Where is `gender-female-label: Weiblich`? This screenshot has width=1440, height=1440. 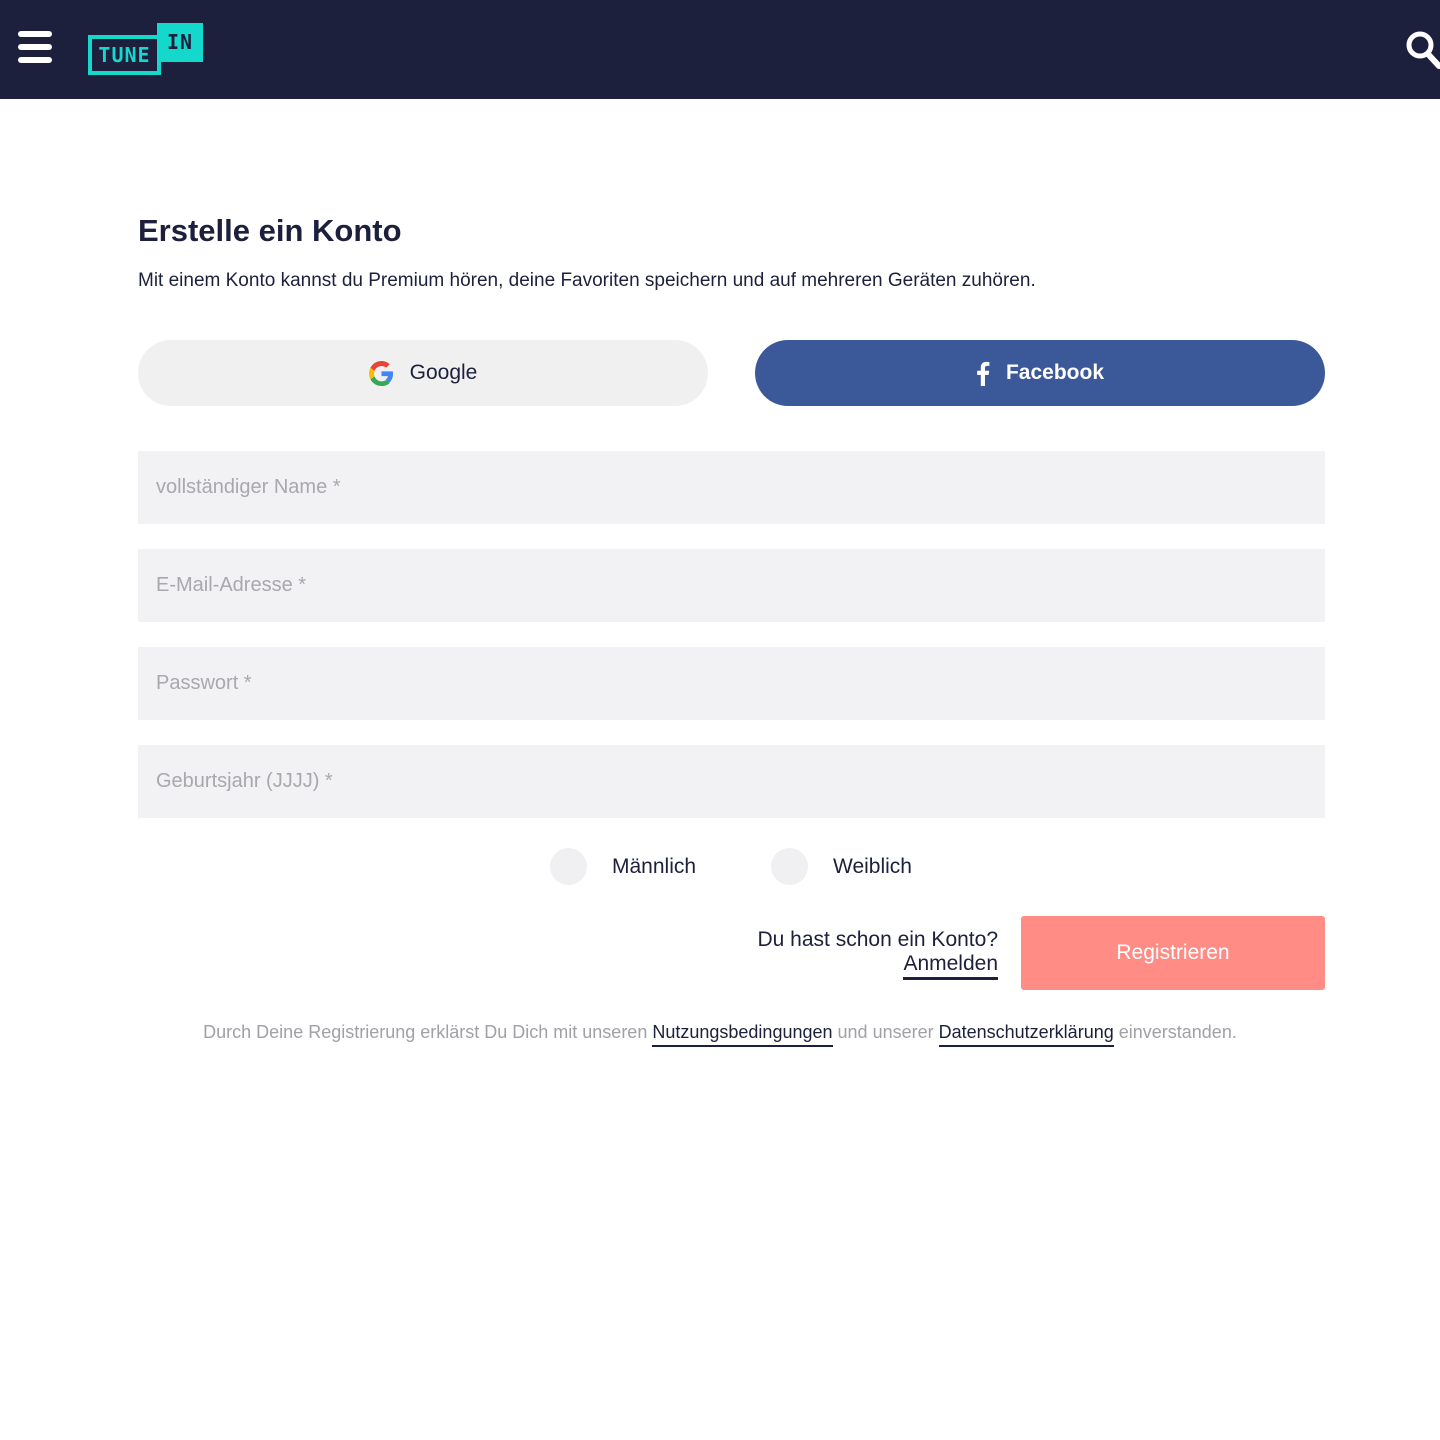 gender-female-label: Weiblich is located at coordinates (872, 866).